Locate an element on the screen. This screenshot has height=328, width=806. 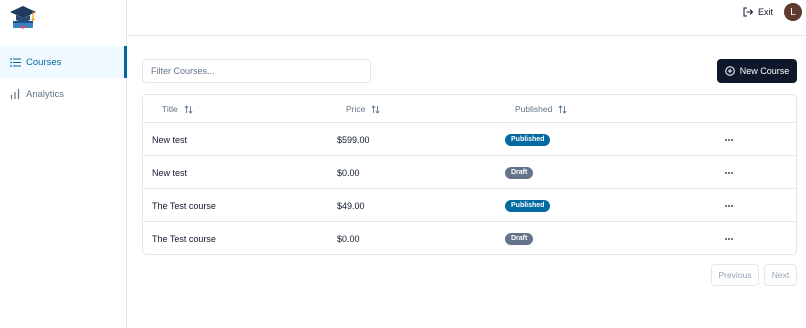
filter-courses-input is located at coordinates (256, 71).